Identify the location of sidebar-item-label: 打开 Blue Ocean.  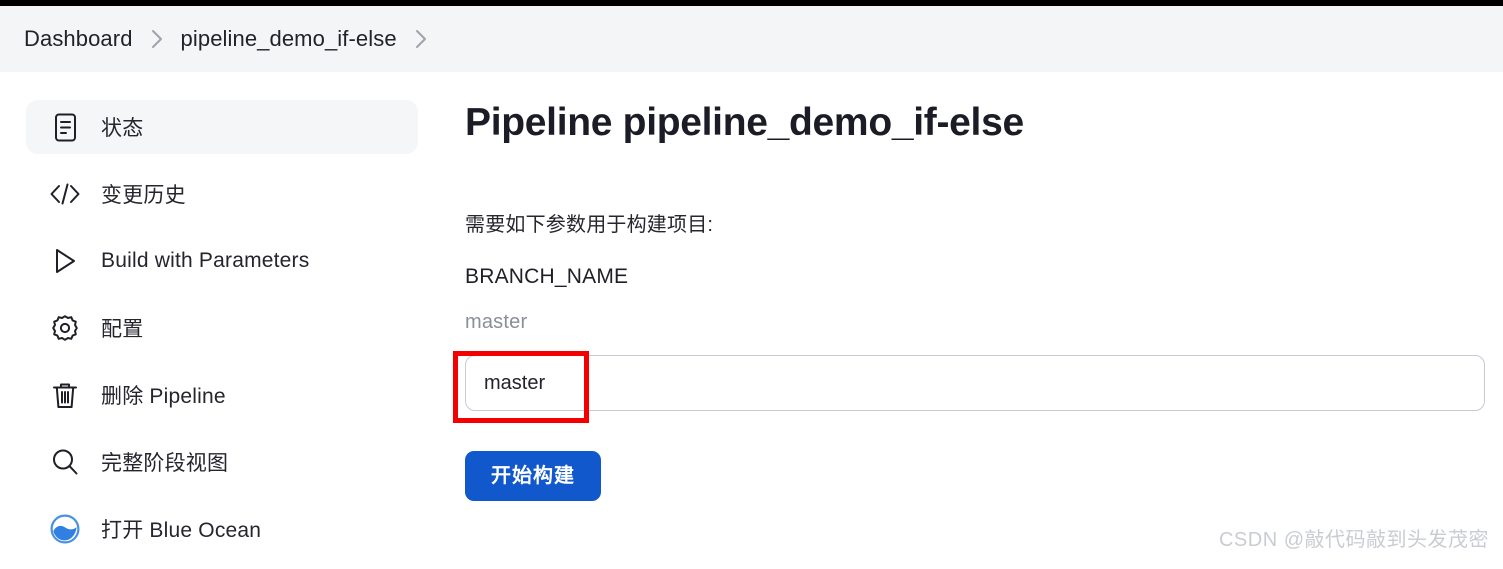
(181, 530).